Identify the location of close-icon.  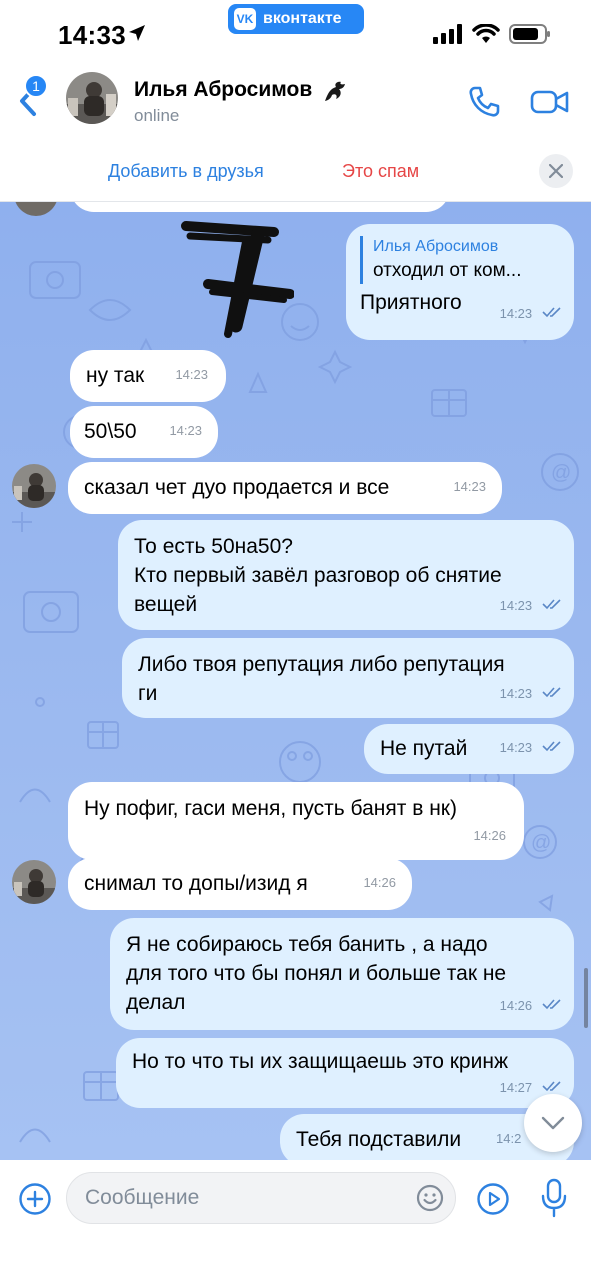
(556, 171).